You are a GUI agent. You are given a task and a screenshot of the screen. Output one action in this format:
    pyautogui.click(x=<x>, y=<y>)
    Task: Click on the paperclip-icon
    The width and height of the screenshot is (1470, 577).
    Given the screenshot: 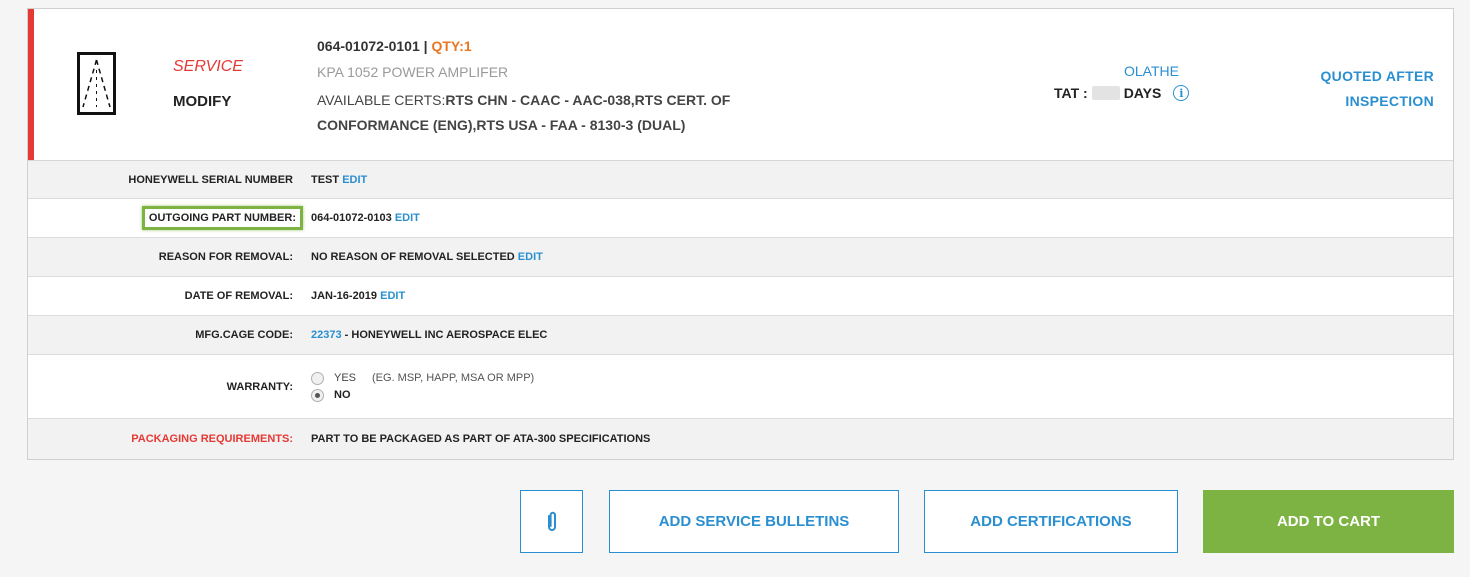 What is the action you would take?
    pyautogui.click(x=551, y=521)
    